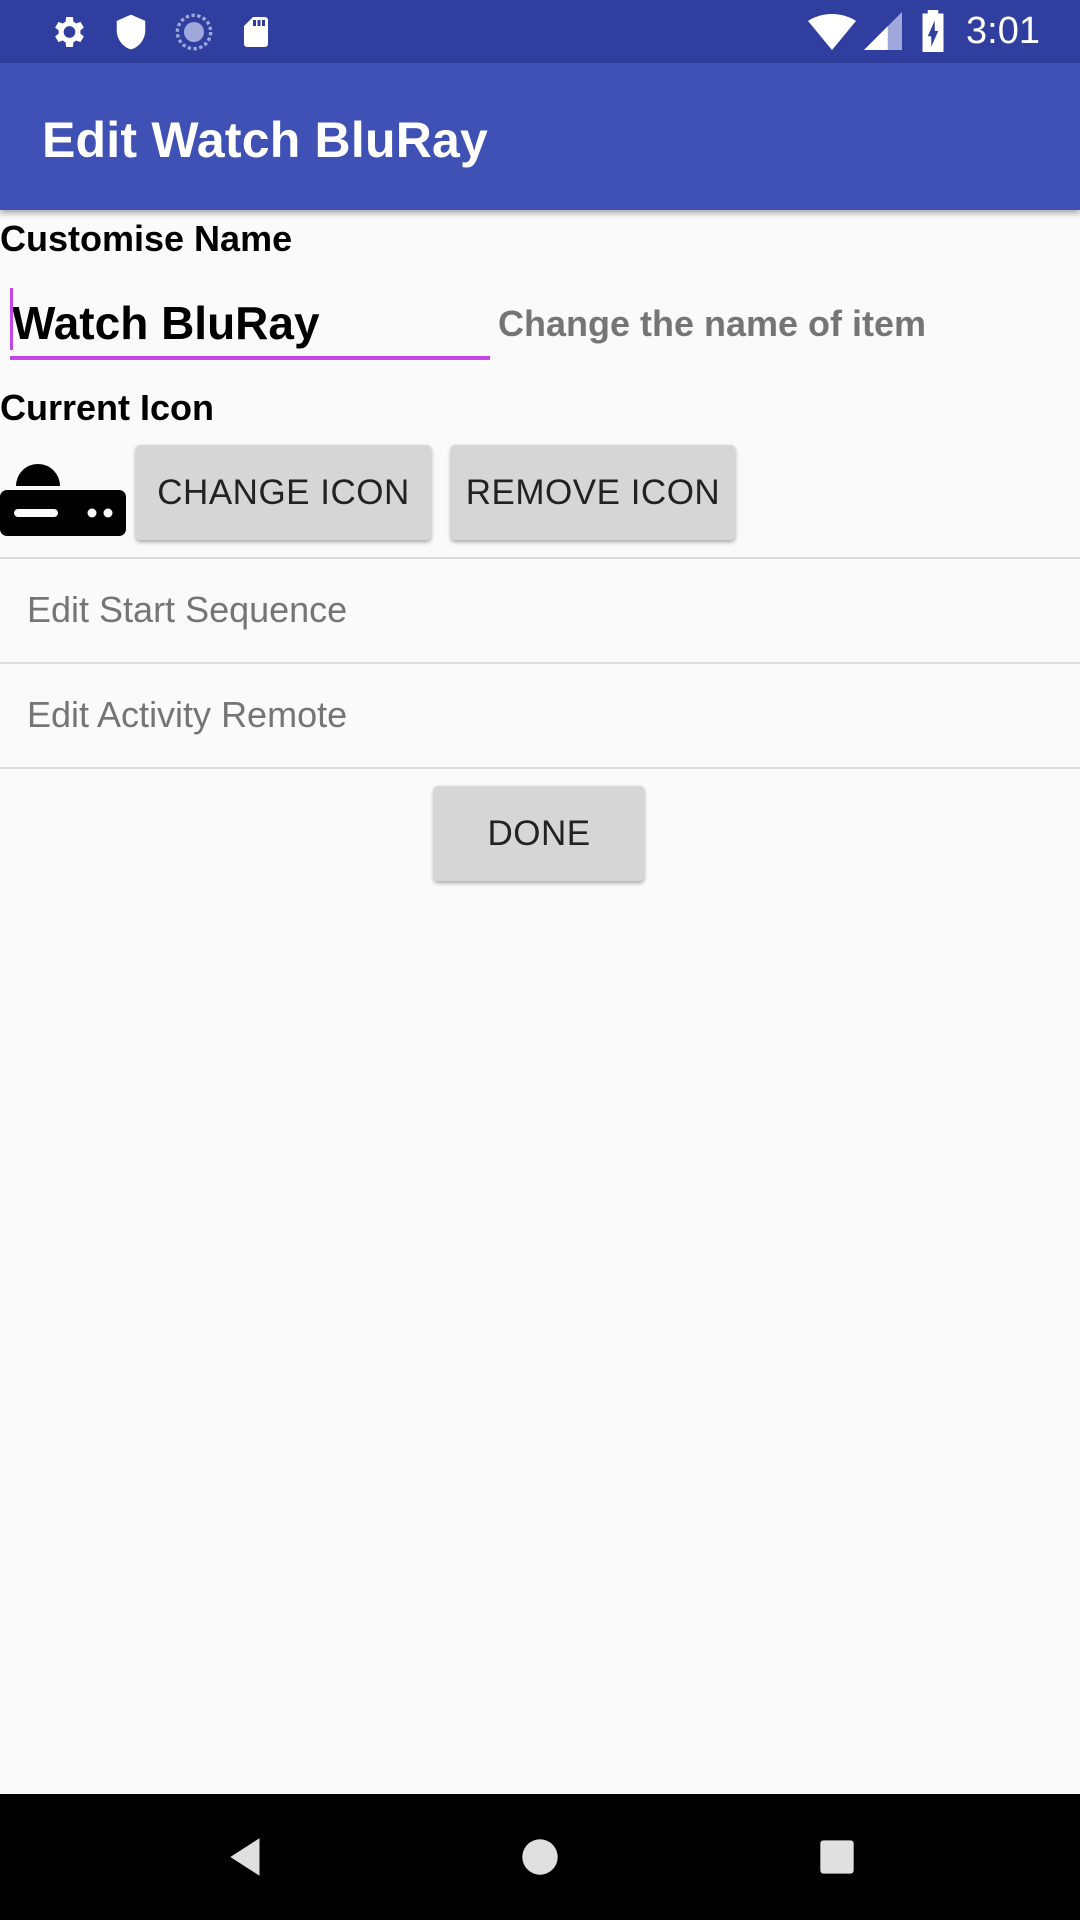  What do you see at coordinates (540, 716) in the screenshot?
I see `edit-activity-remote-row: Edit Activity Remote` at bounding box center [540, 716].